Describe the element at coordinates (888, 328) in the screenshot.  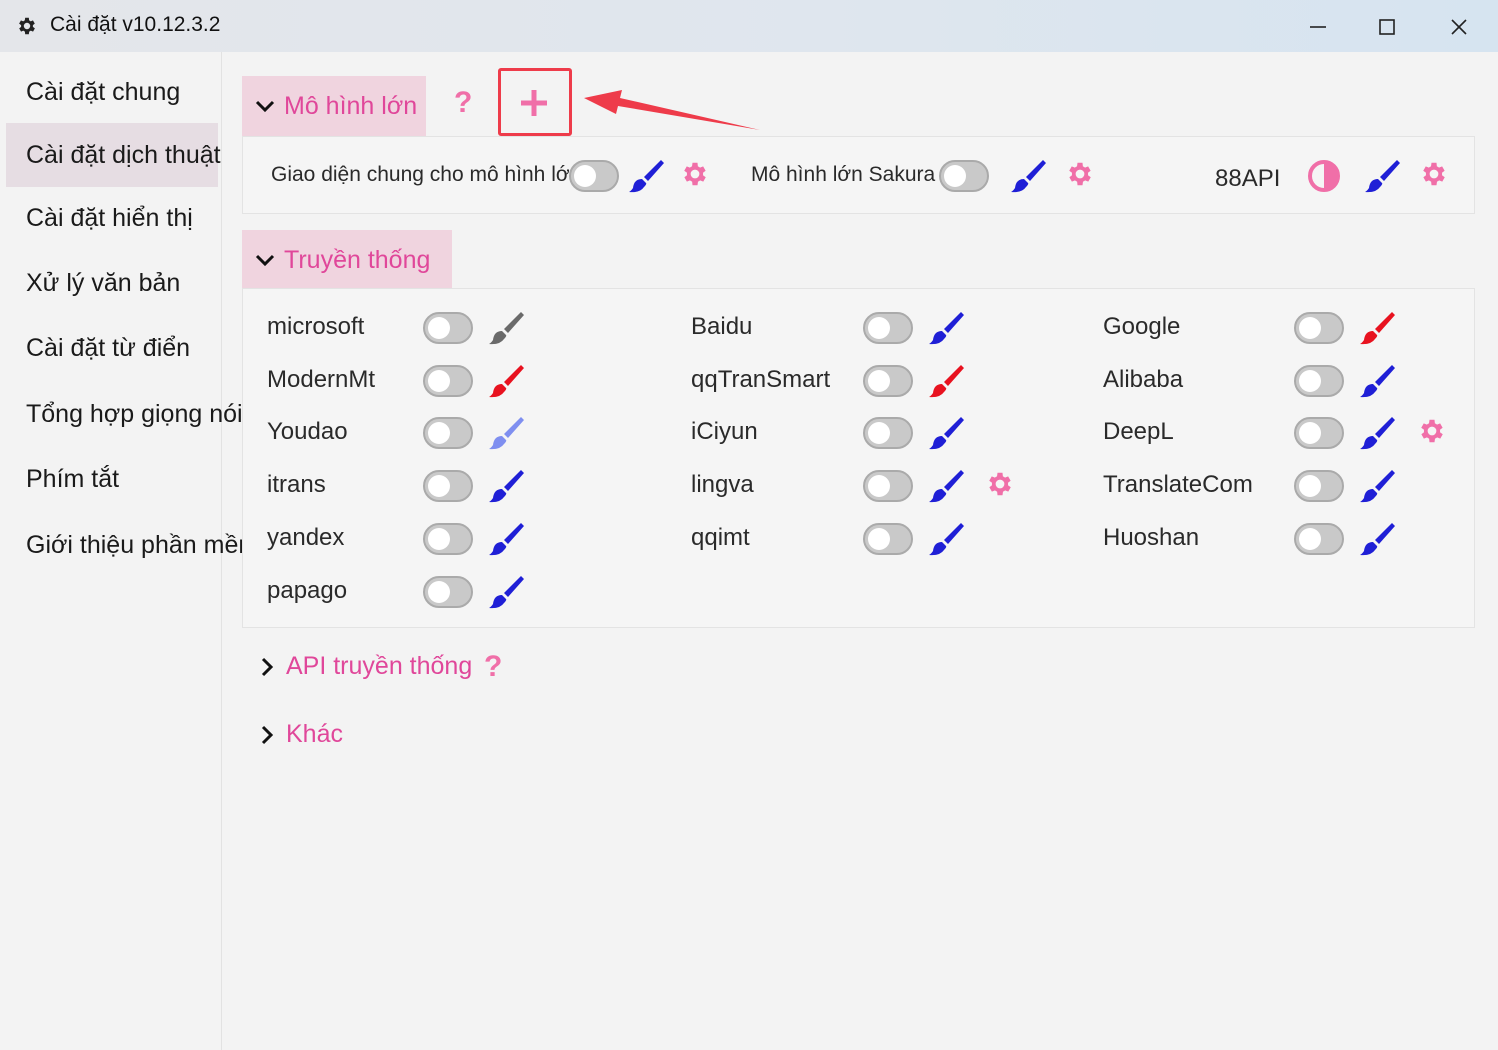
I see `engine-toggle-baidu` at that location.